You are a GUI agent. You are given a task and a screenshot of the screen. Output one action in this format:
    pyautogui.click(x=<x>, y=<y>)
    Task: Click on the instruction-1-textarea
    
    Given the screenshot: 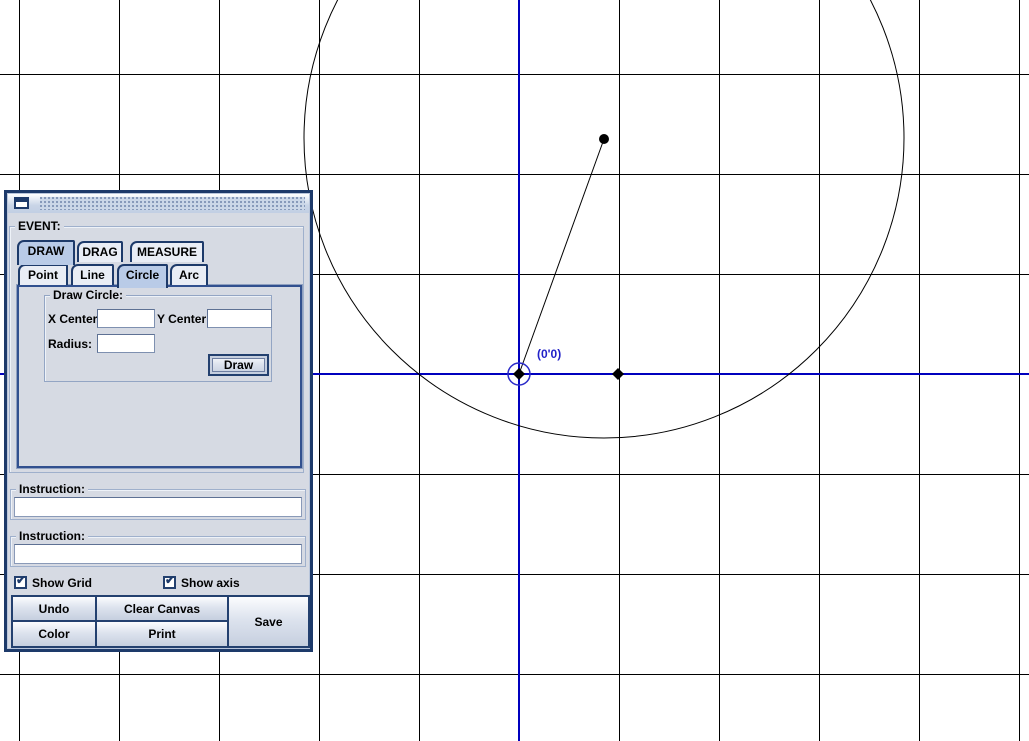 What is the action you would take?
    pyautogui.click(x=158, y=507)
    